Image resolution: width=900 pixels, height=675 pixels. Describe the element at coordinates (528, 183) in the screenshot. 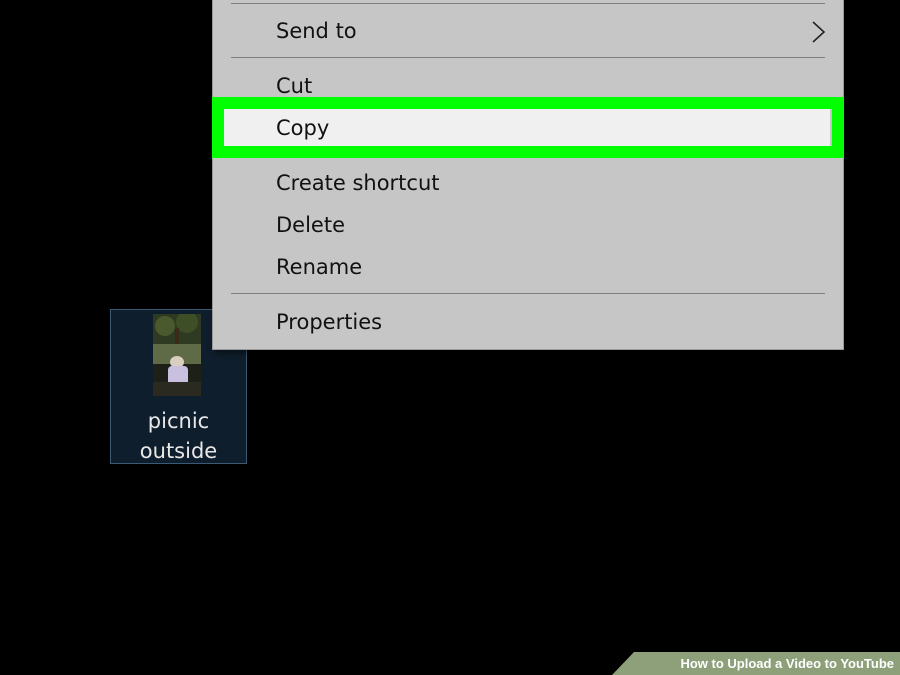

I see `menu-item-create-shortcut: Create shortcut` at that location.